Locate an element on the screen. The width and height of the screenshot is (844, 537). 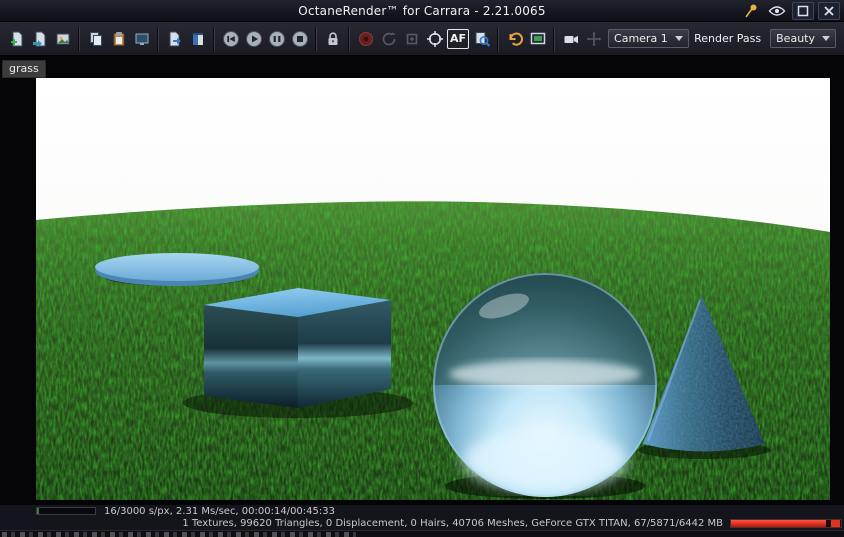
cube-left-face is located at coordinates (251, 356).